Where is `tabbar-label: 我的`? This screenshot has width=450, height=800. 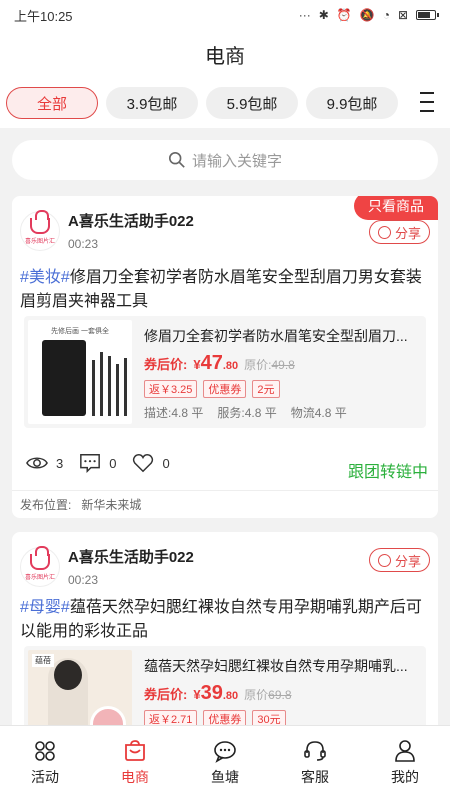
tabbar-label: 我的 is located at coordinates (405, 777).